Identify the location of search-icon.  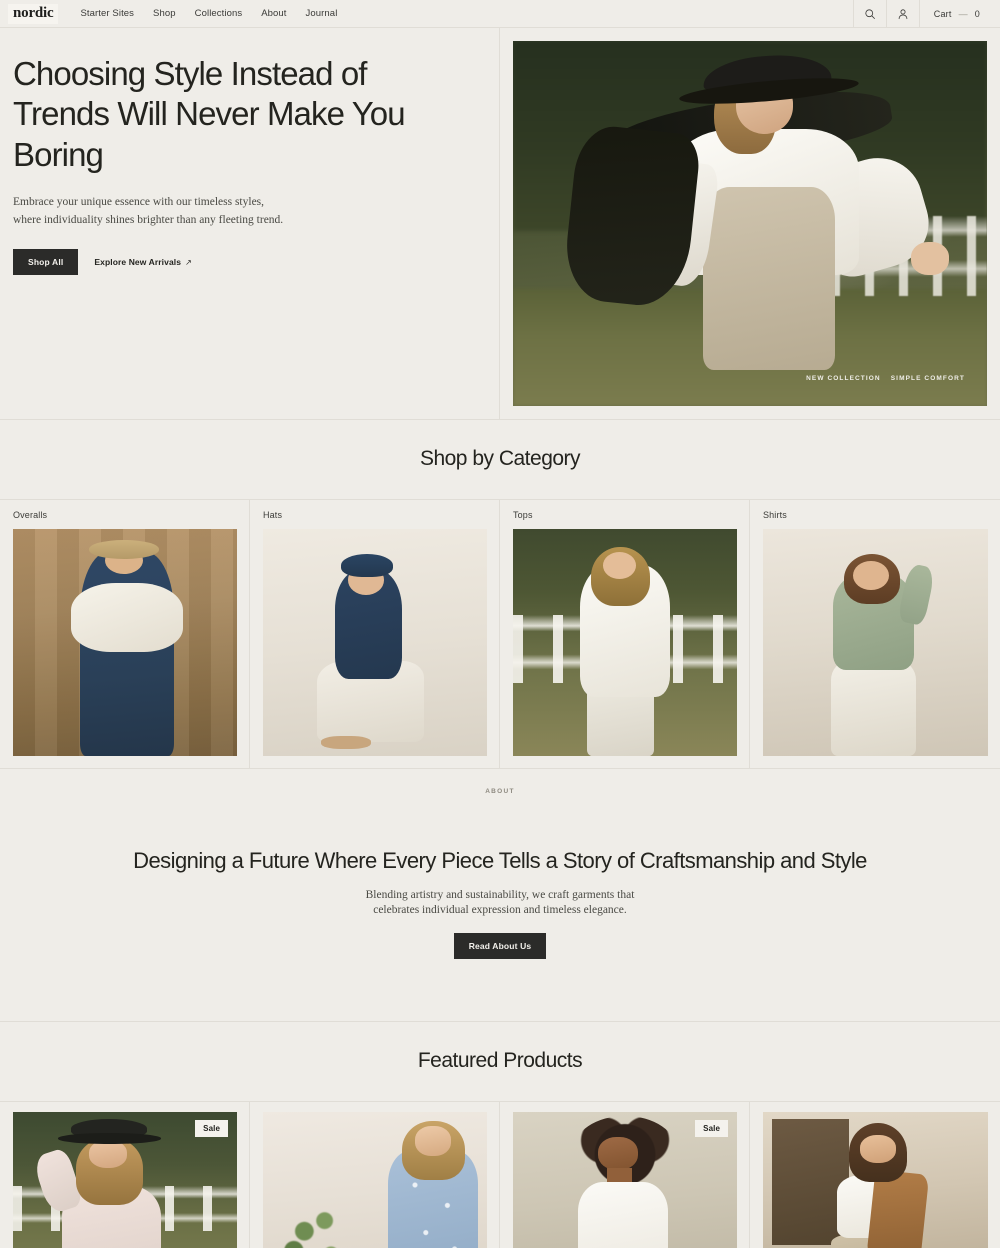
(870, 13).